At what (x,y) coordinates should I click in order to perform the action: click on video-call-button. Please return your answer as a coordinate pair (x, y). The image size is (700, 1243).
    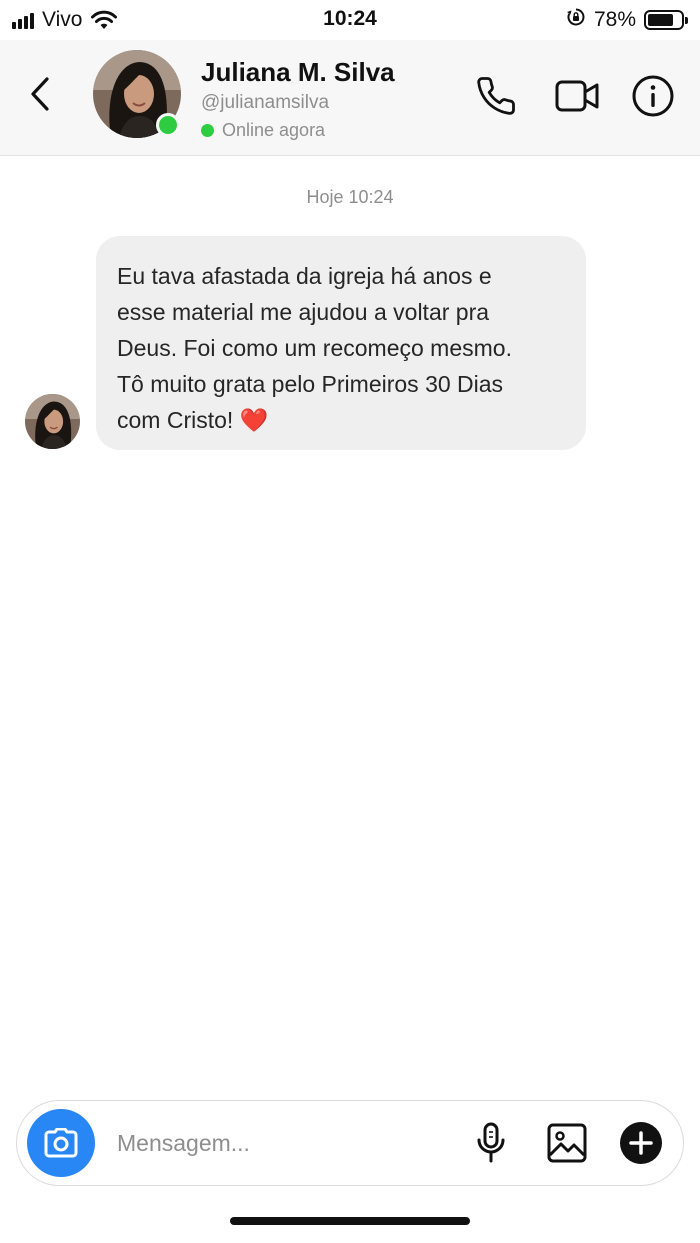
    Looking at the image, I should click on (577, 96).